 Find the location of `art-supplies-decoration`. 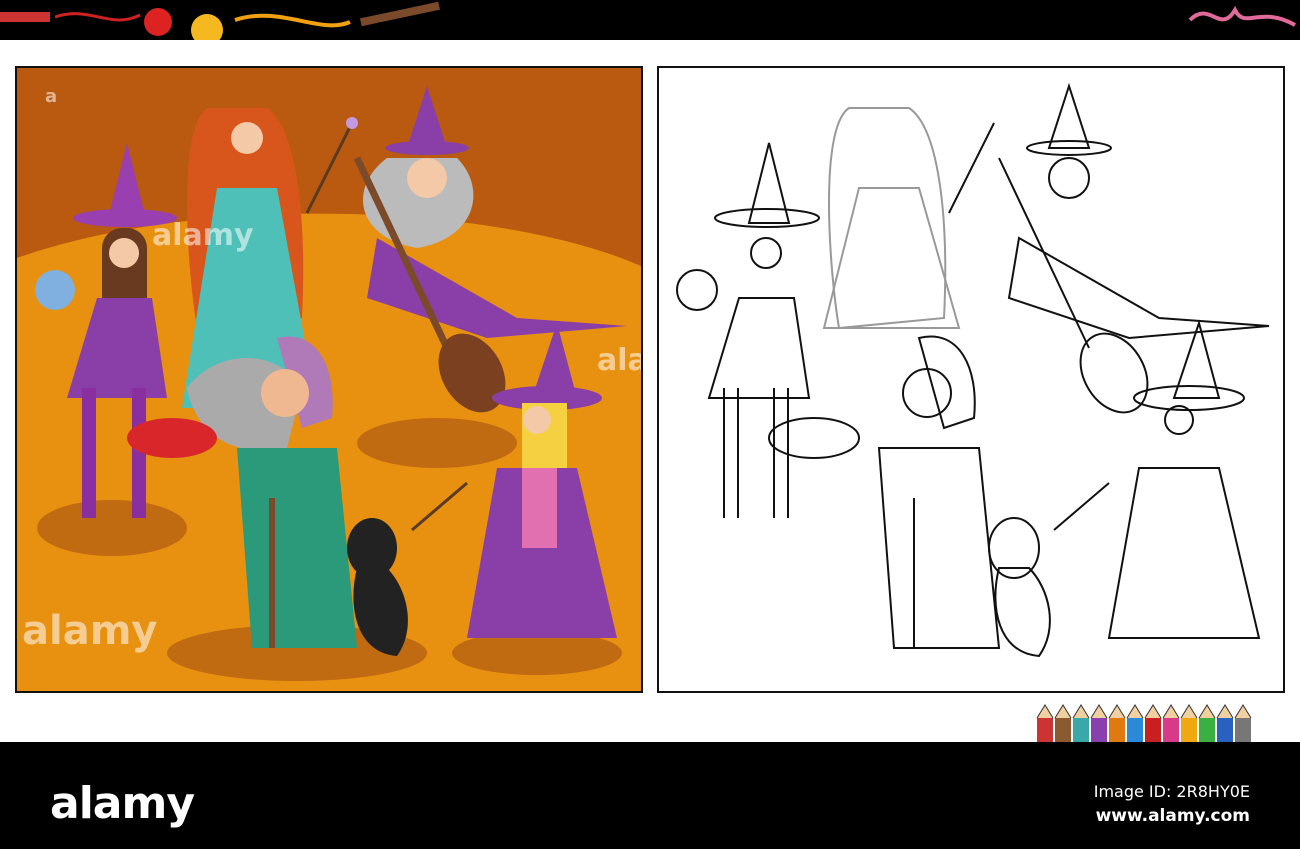

art-supplies-decoration is located at coordinates (648, 20).